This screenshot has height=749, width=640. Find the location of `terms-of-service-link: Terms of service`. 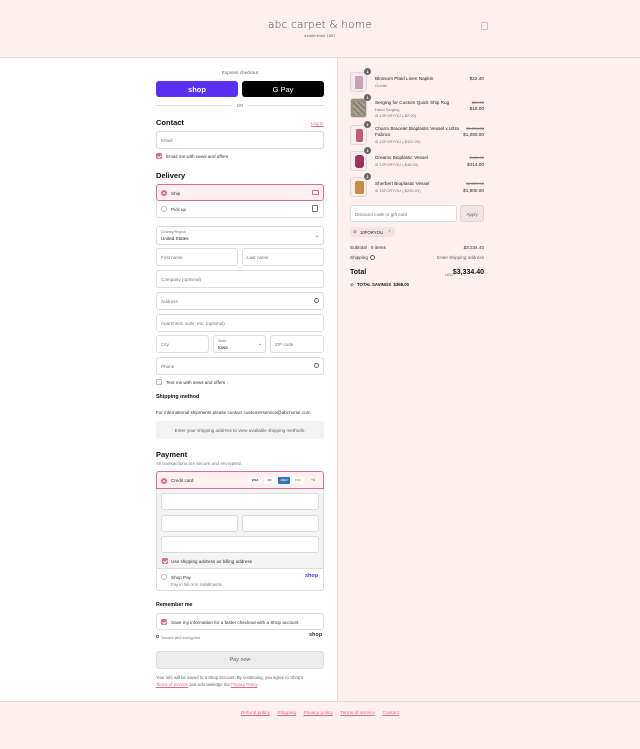

terms-of-service-link: Terms of service is located at coordinates (357, 713).